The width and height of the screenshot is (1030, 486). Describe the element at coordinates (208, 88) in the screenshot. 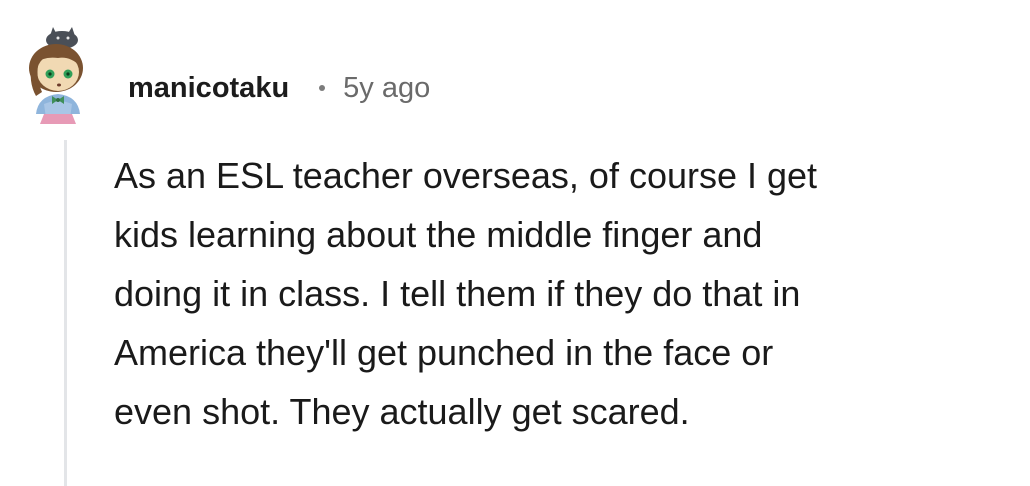

I see `username-link: manicotaku` at that location.